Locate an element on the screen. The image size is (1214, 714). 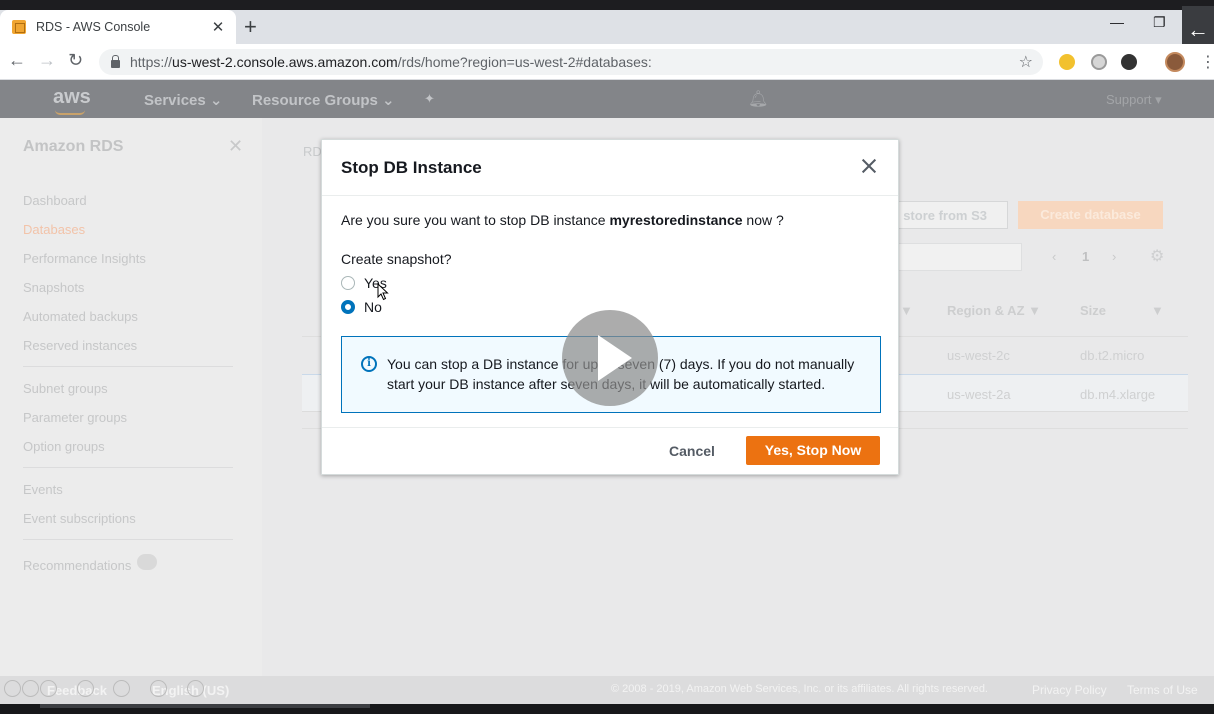
radio-no-label: No is located at coordinates (373, 307).